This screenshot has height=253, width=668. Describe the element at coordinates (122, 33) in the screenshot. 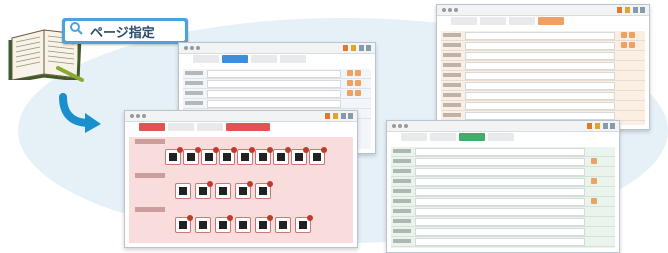

I see `search-tag-label: ページ指定` at that location.